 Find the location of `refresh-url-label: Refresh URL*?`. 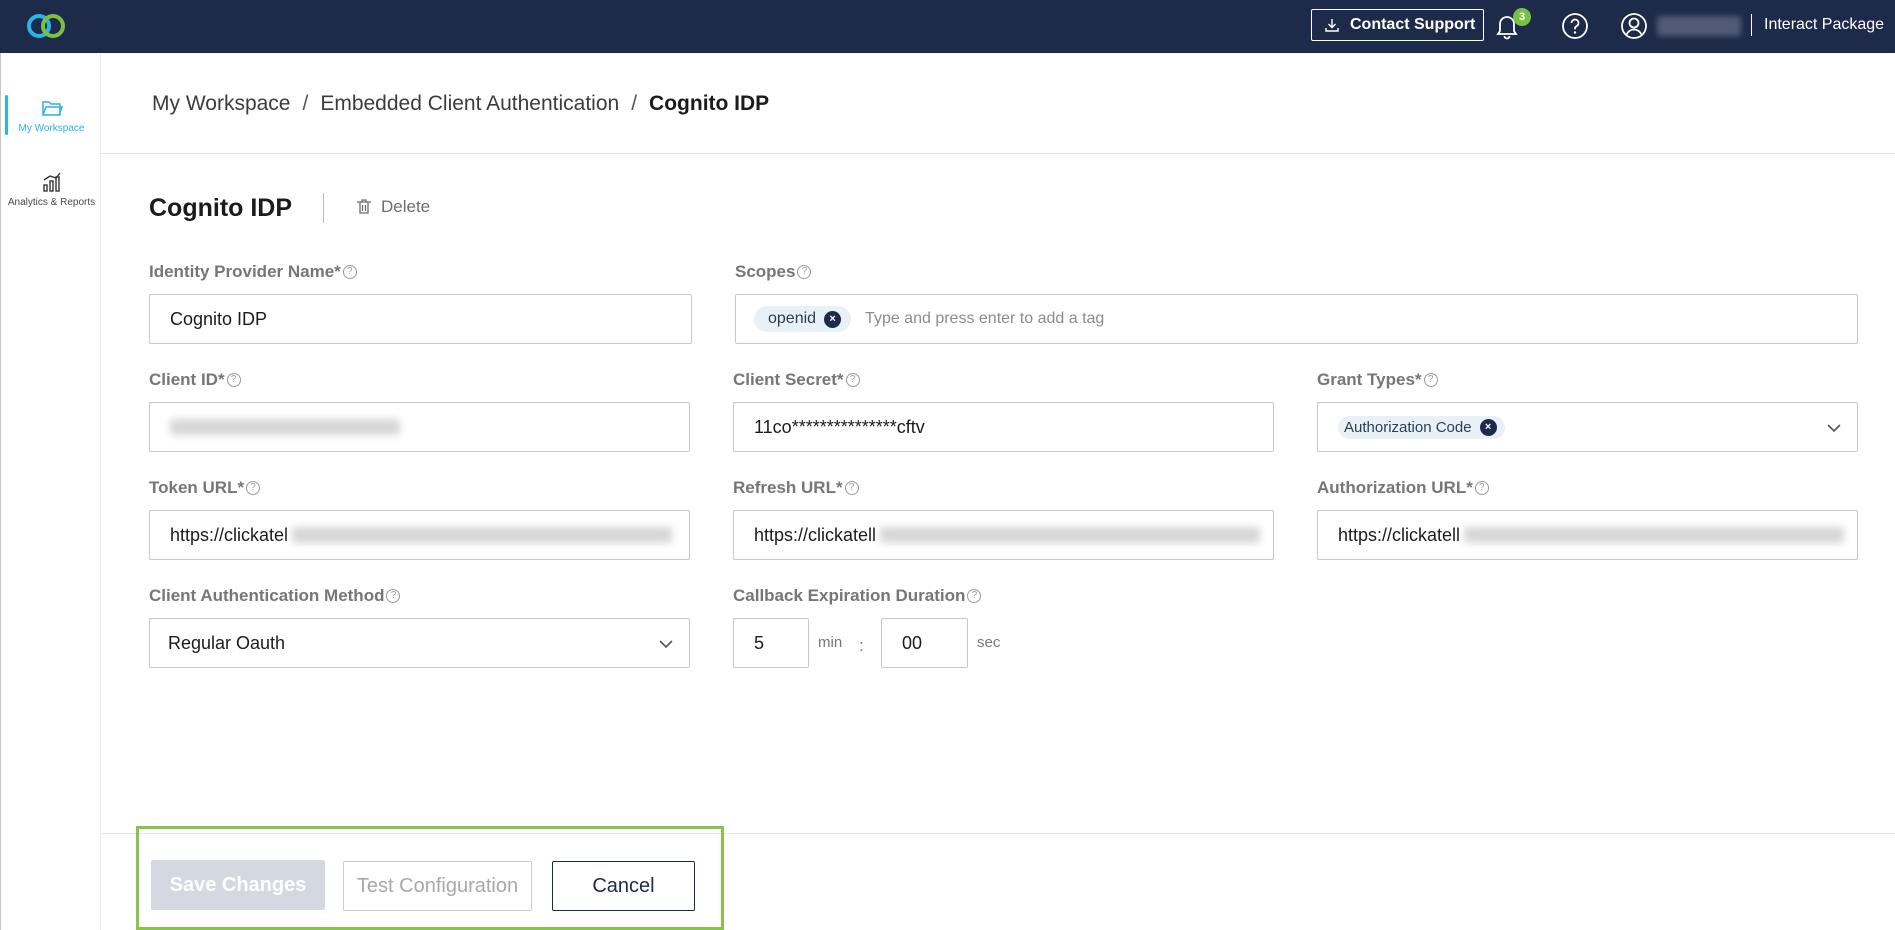

refresh-url-label: Refresh URL*? is located at coordinates (796, 488).